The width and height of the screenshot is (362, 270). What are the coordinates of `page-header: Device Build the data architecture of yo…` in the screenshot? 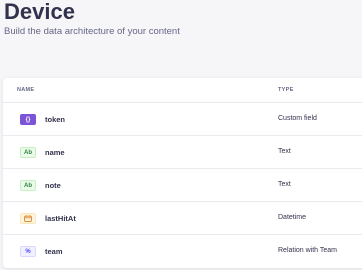 It's located at (92, 19).